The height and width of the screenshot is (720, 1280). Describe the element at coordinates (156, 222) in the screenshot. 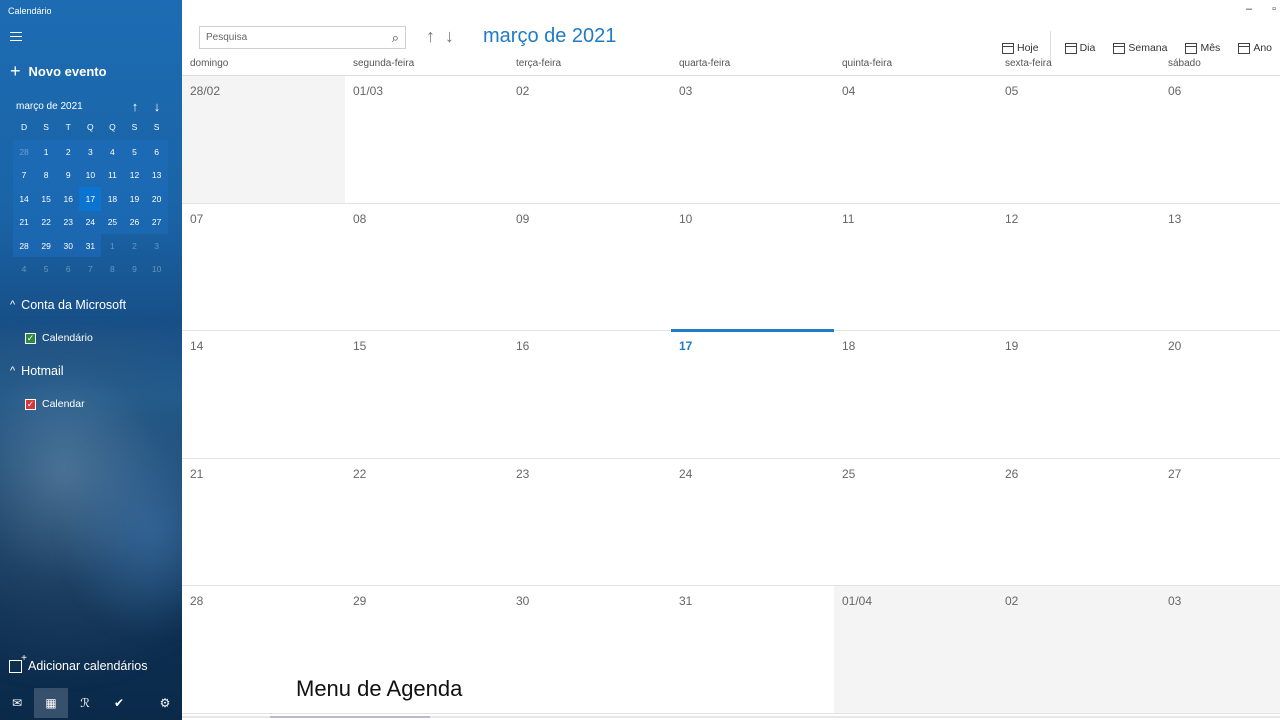

I see `mini-day: 27` at that location.